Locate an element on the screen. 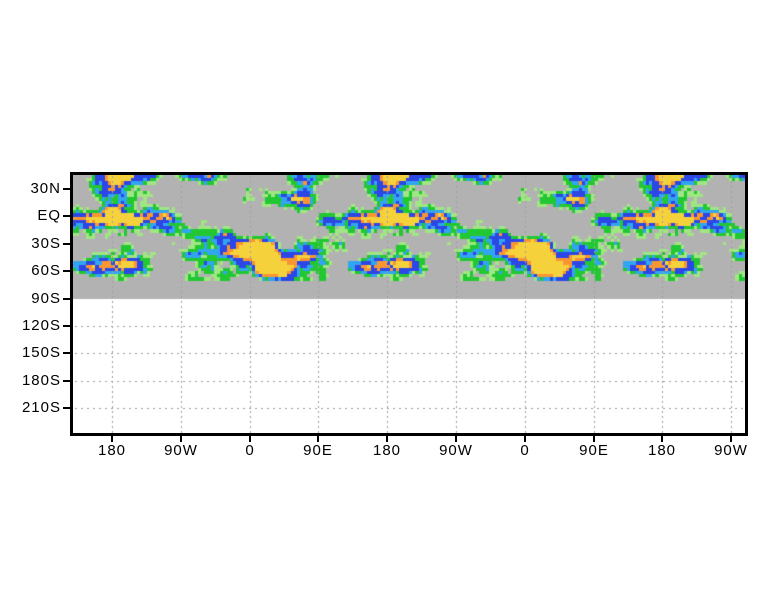 This screenshot has height=612, width=784. y-axis-tick-label: 210S is located at coordinates (41, 407).